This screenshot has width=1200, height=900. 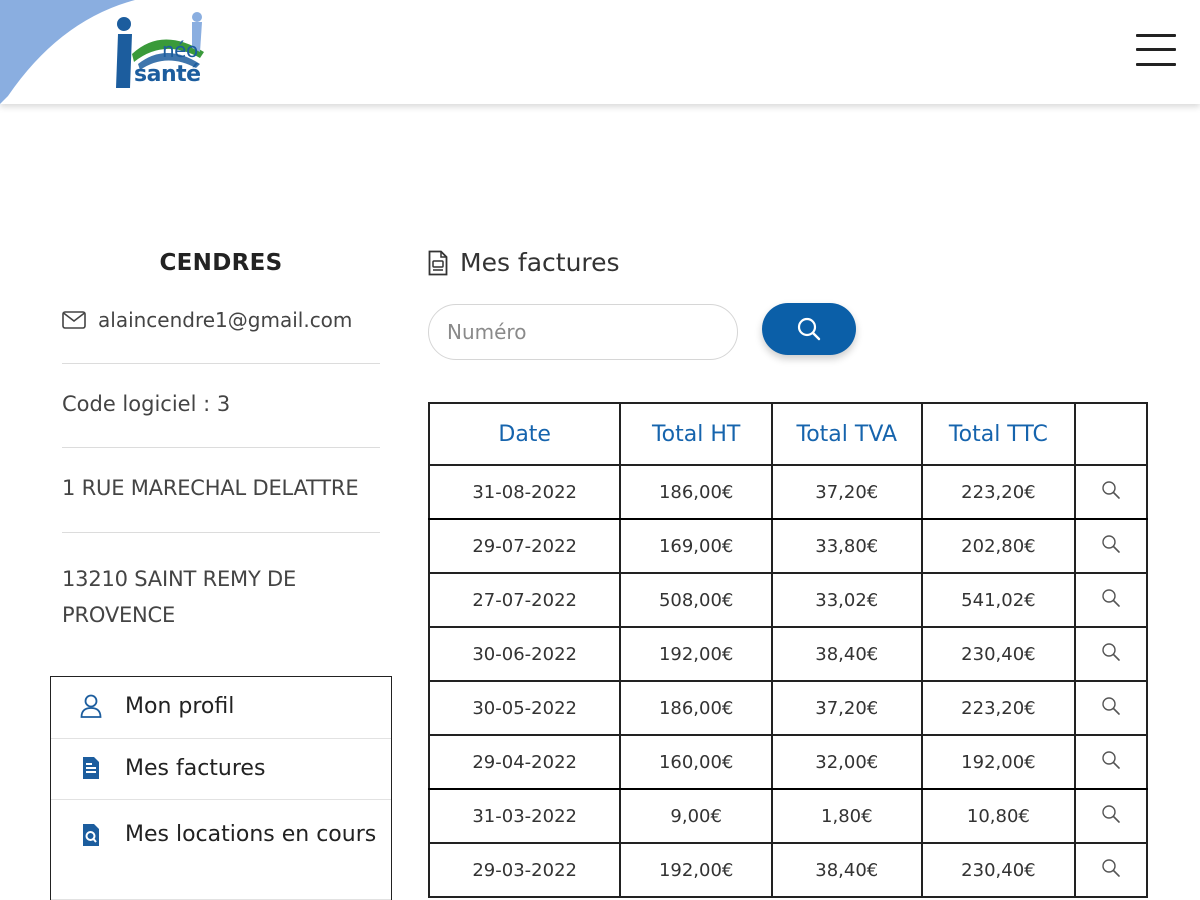 I want to click on table-row: 29-07-2022 169,00€ 33,80€ 202,80€, so click(x=787, y=546).